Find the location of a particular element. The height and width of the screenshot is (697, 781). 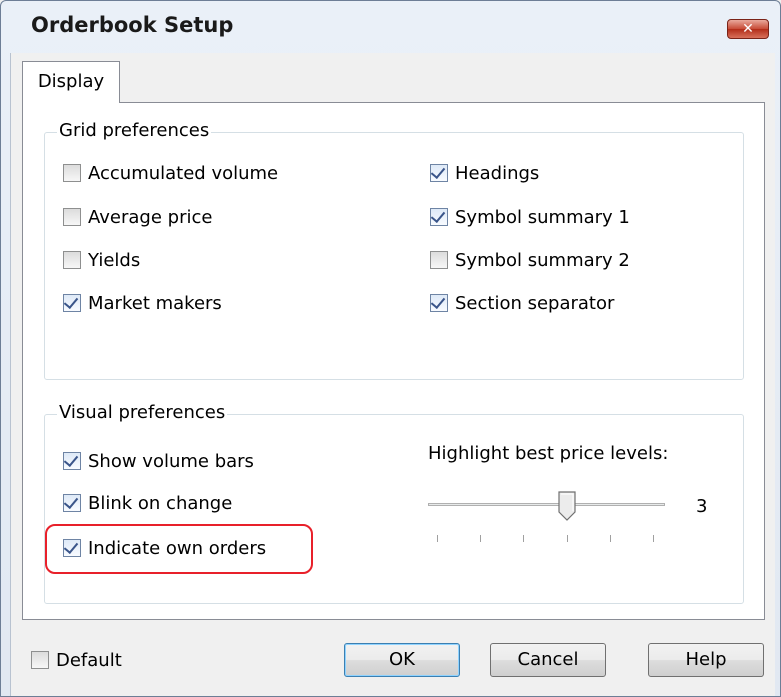

grid-preferences-title: Grid preferences is located at coordinates (134, 130).